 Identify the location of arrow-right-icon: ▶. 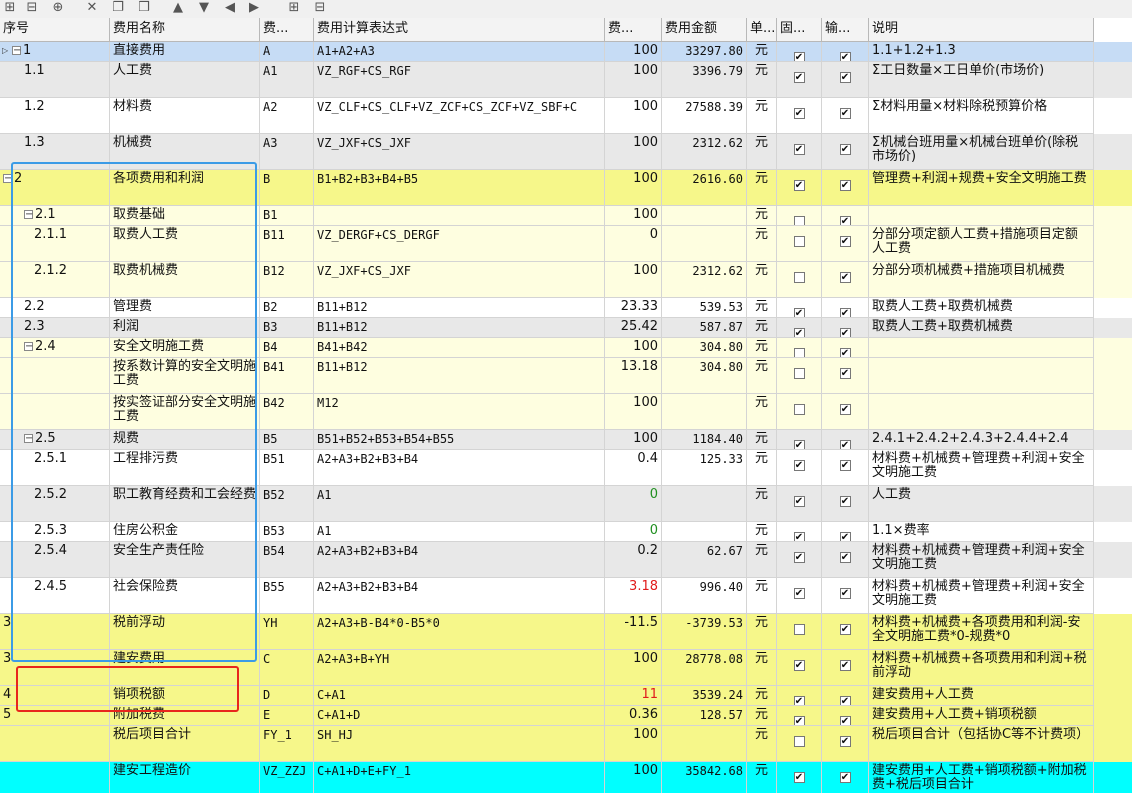
(254, 8).